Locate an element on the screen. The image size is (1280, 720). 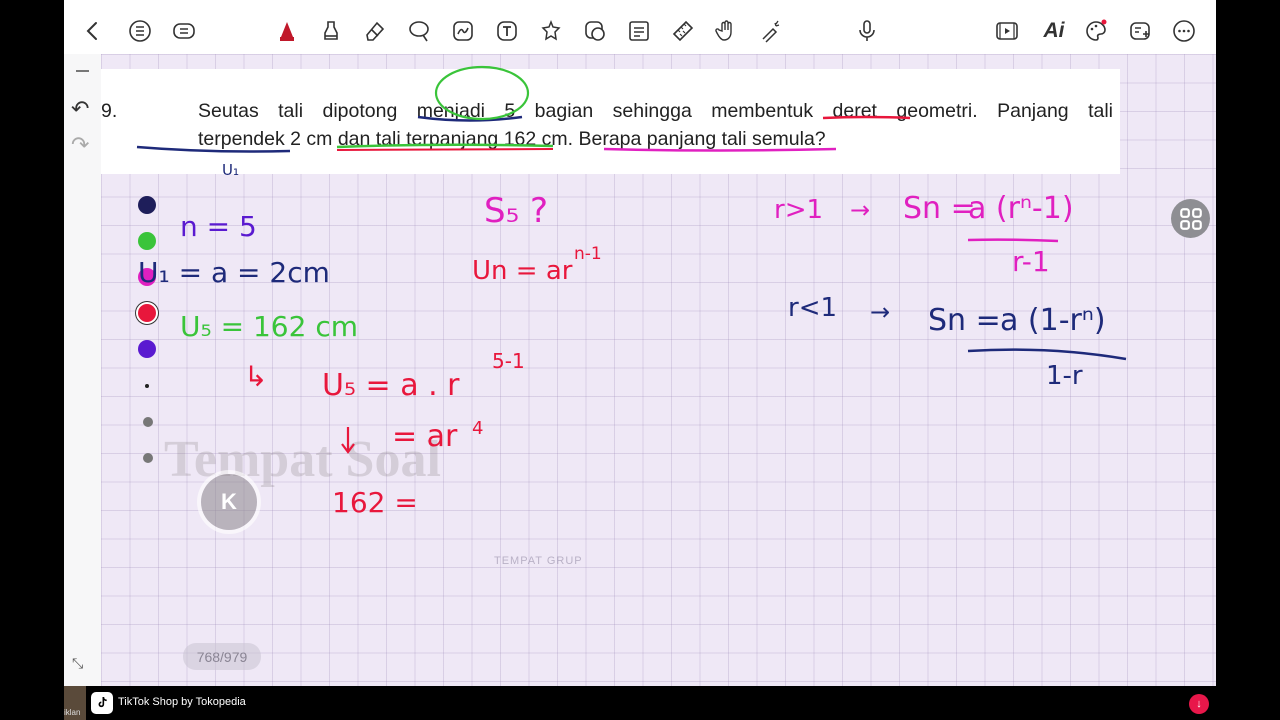
eraser-icon is located at coordinates (375, 31).